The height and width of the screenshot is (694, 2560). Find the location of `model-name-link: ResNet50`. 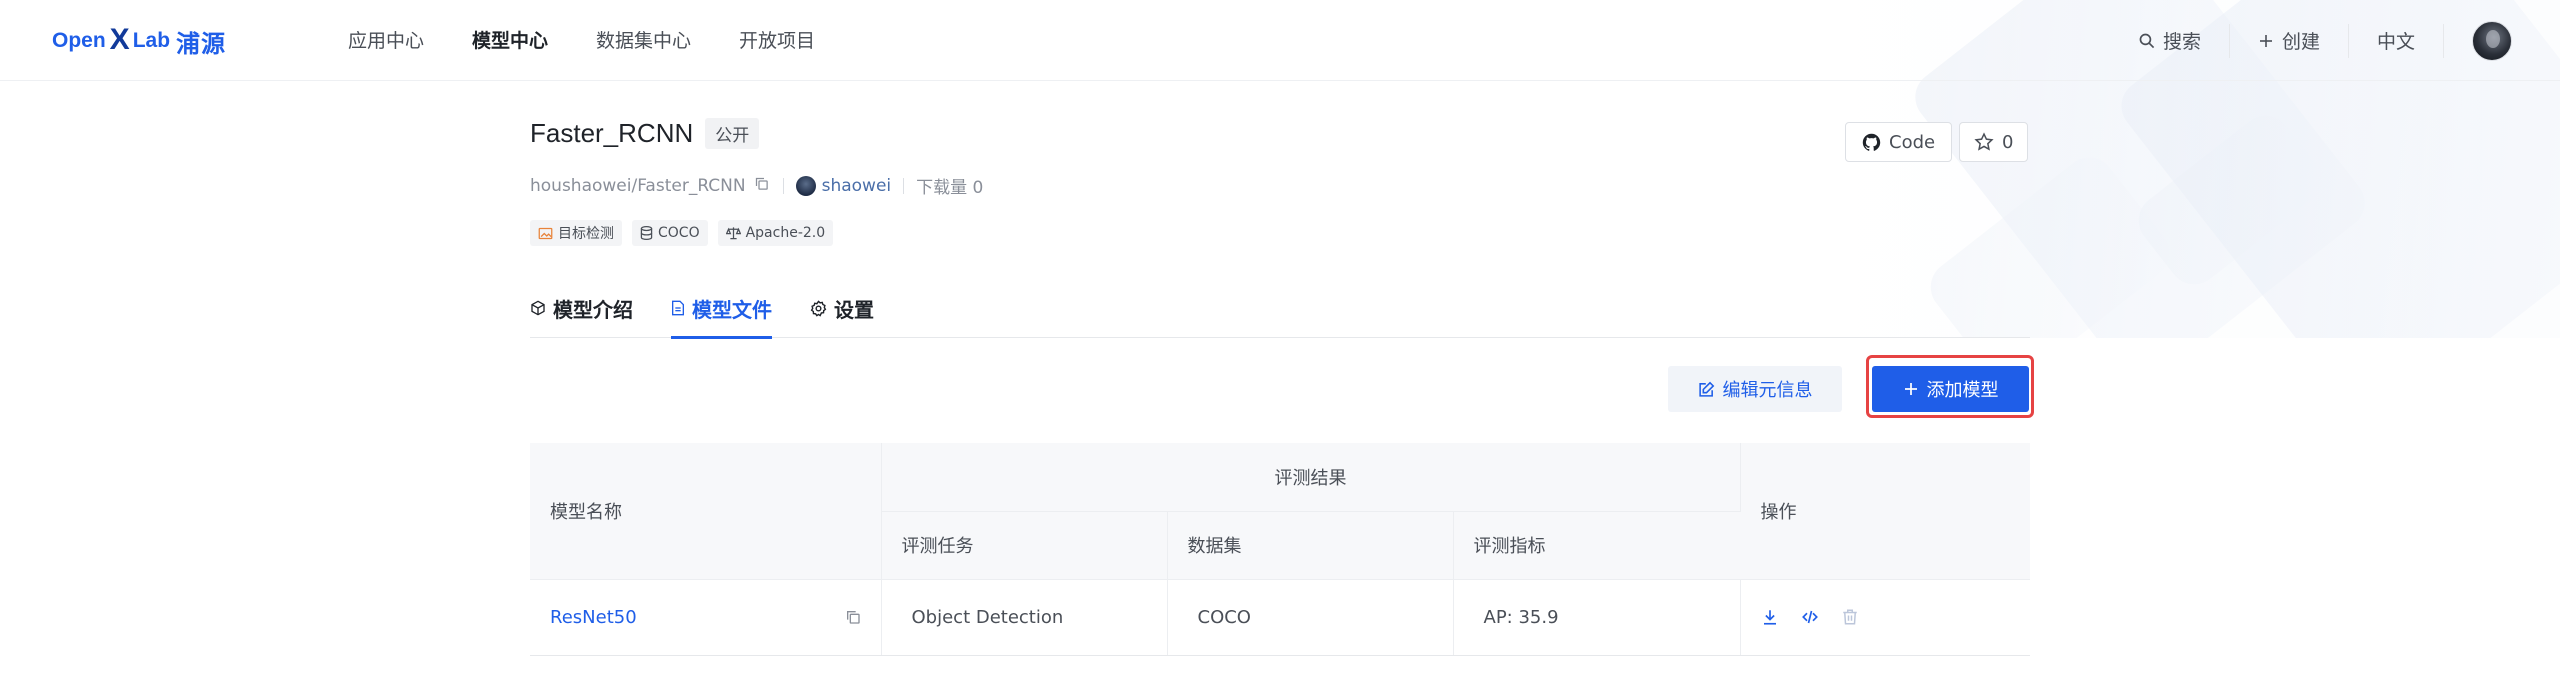

model-name-link: ResNet50 is located at coordinates (593, 617).